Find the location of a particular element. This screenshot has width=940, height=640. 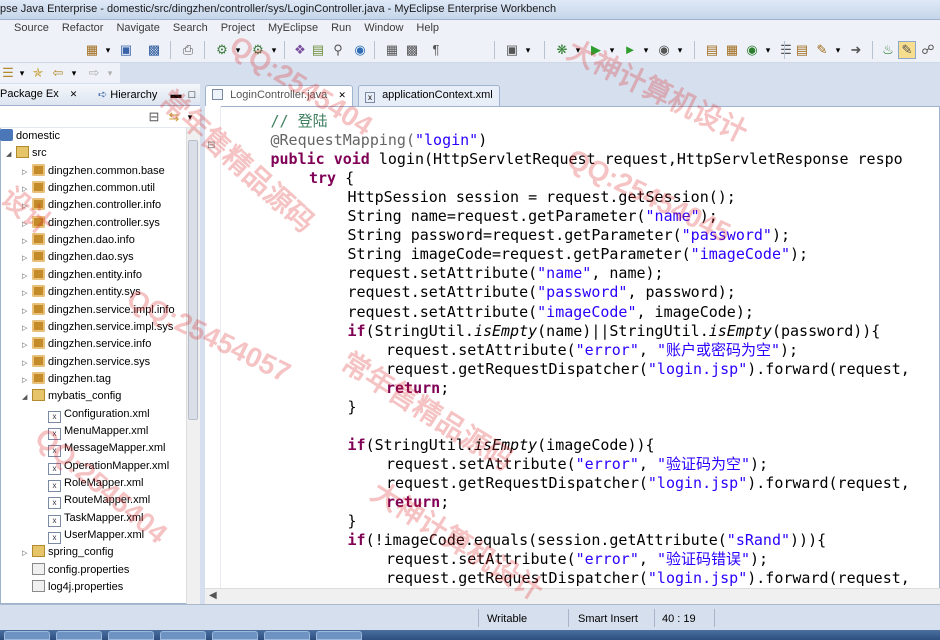

tree-item: x RoleMapper.xml is located at coordinates (90, 483).